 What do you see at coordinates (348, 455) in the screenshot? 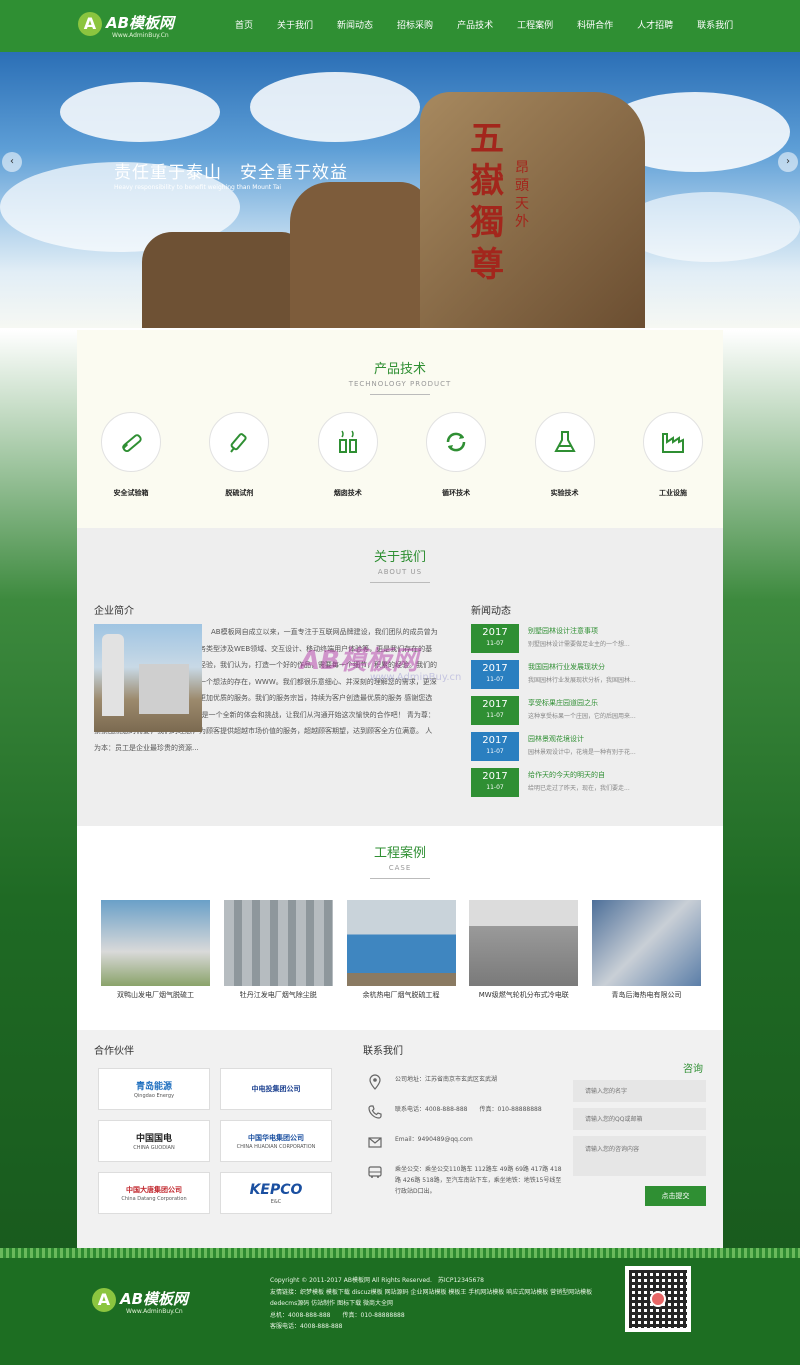
I see `product-item: 烟囱技术` at bounding box center [348, 455].